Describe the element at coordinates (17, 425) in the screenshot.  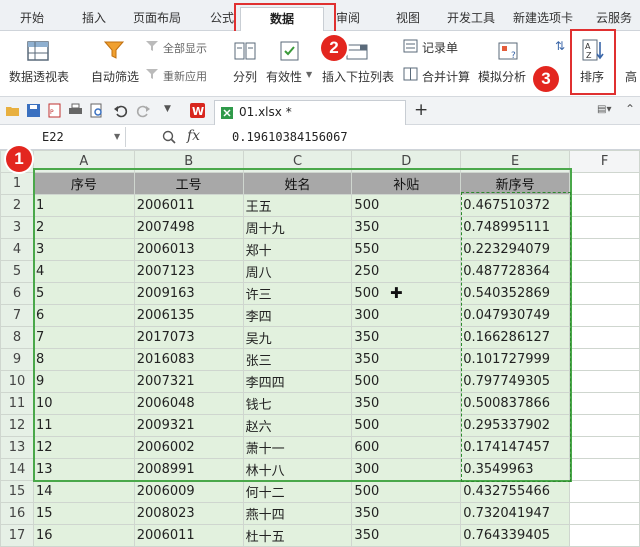
I see `row-header: 12` at that location.